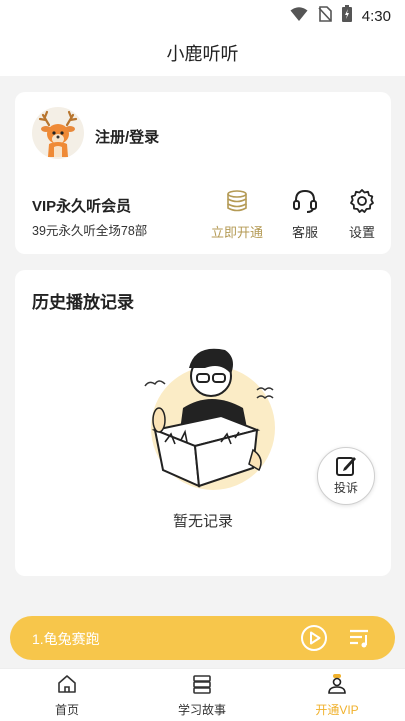 The width and height of the screenshot is (405, 721). I want to click on complaint-button: 投诉, so click(346, 476).